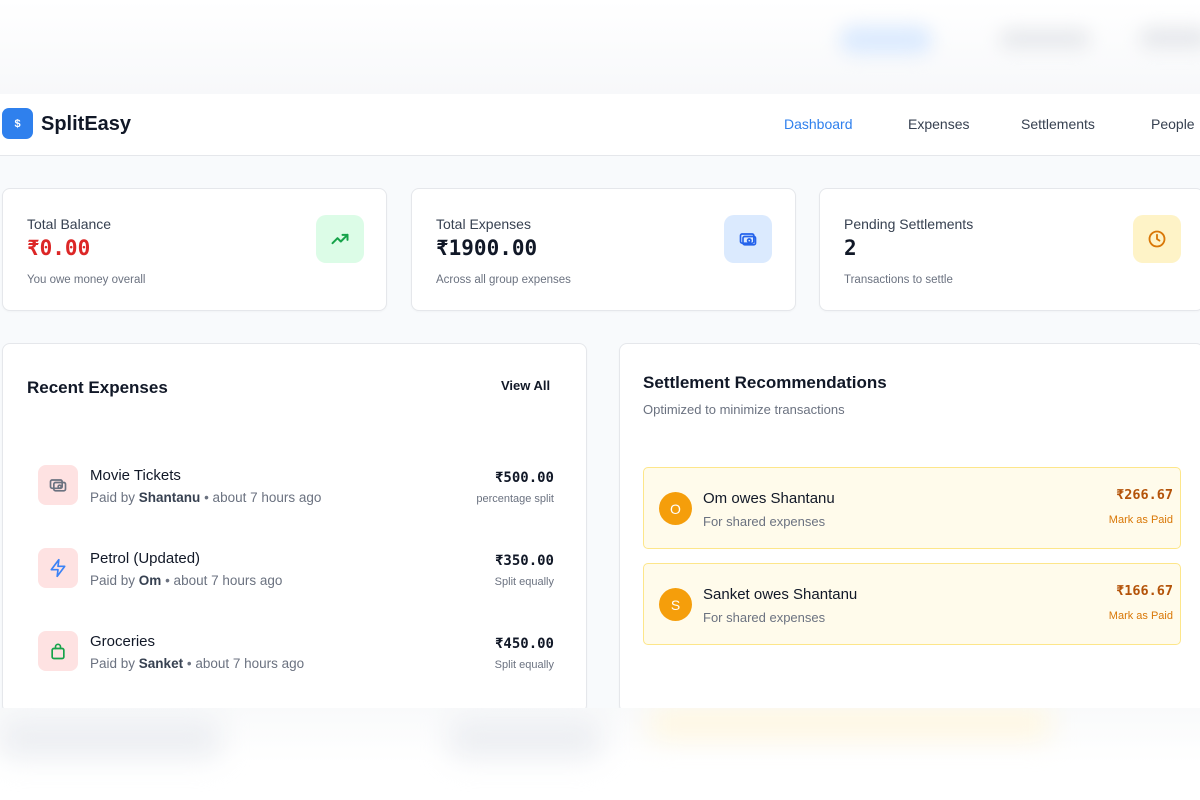  Describe the element at coordinates (1173, 124) in the screenshot. I see `nav-people: People` at that location.